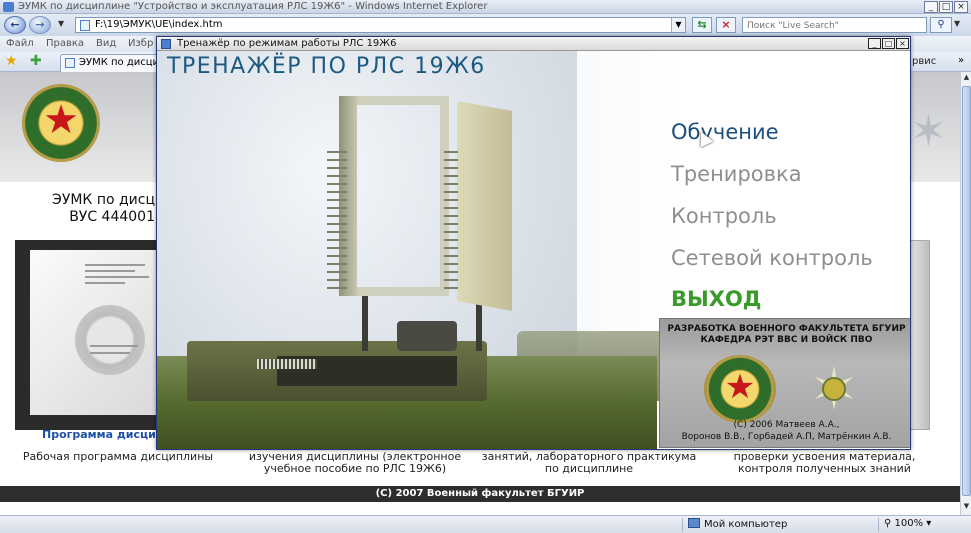  I want to click on page-heading-line2: ВУС 444001, so click(112, 217).